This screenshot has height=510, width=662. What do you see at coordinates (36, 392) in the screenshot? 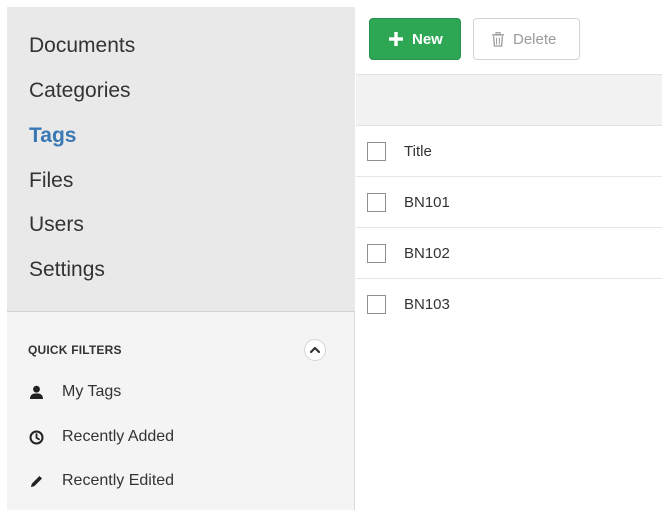
I see `user-icon` at bounding box center [36, 392].